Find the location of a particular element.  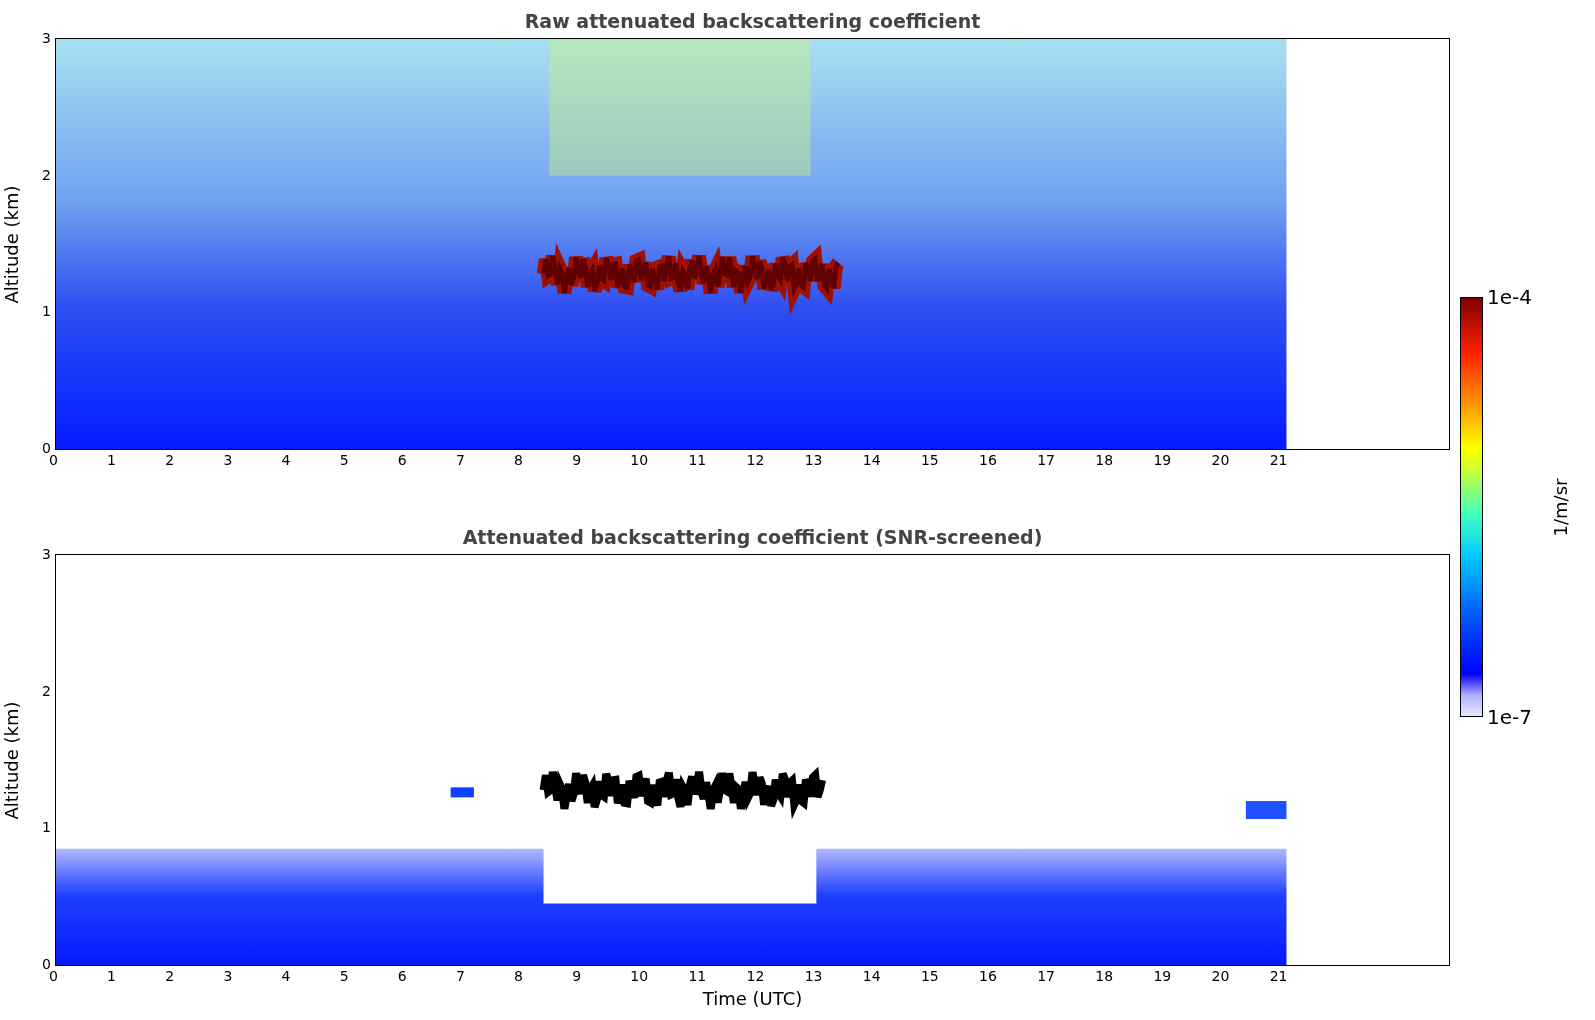

axis-label: Time (UTC) is located at coordinates (752, 998).